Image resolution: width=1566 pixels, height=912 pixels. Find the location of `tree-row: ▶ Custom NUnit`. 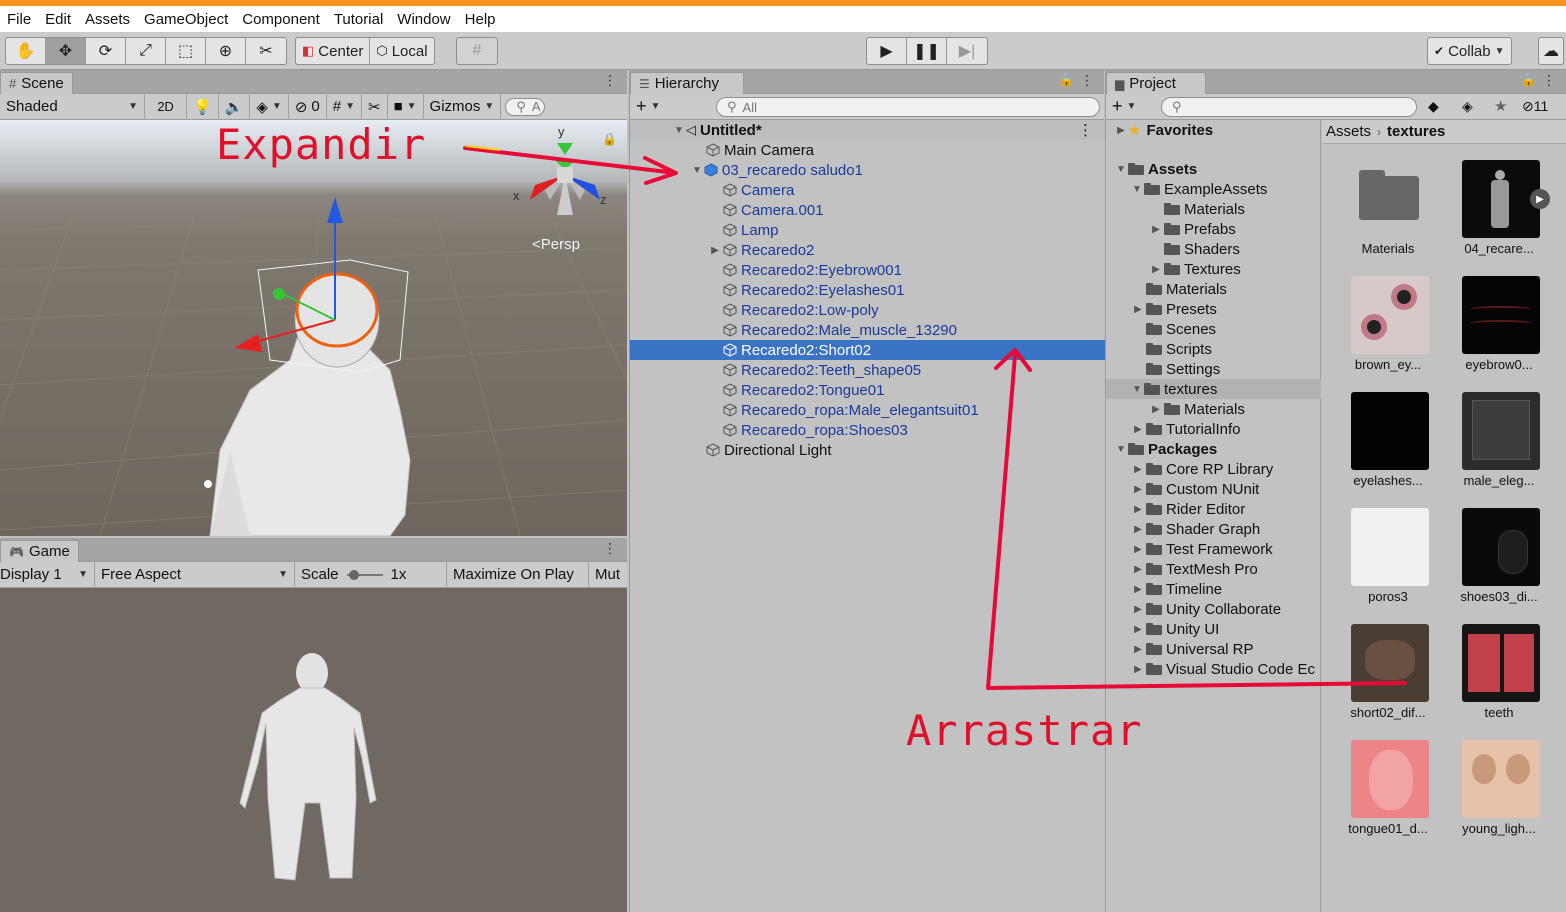

tree-row: ▶ Custom NUnit is located at coordinates (1194, 489).